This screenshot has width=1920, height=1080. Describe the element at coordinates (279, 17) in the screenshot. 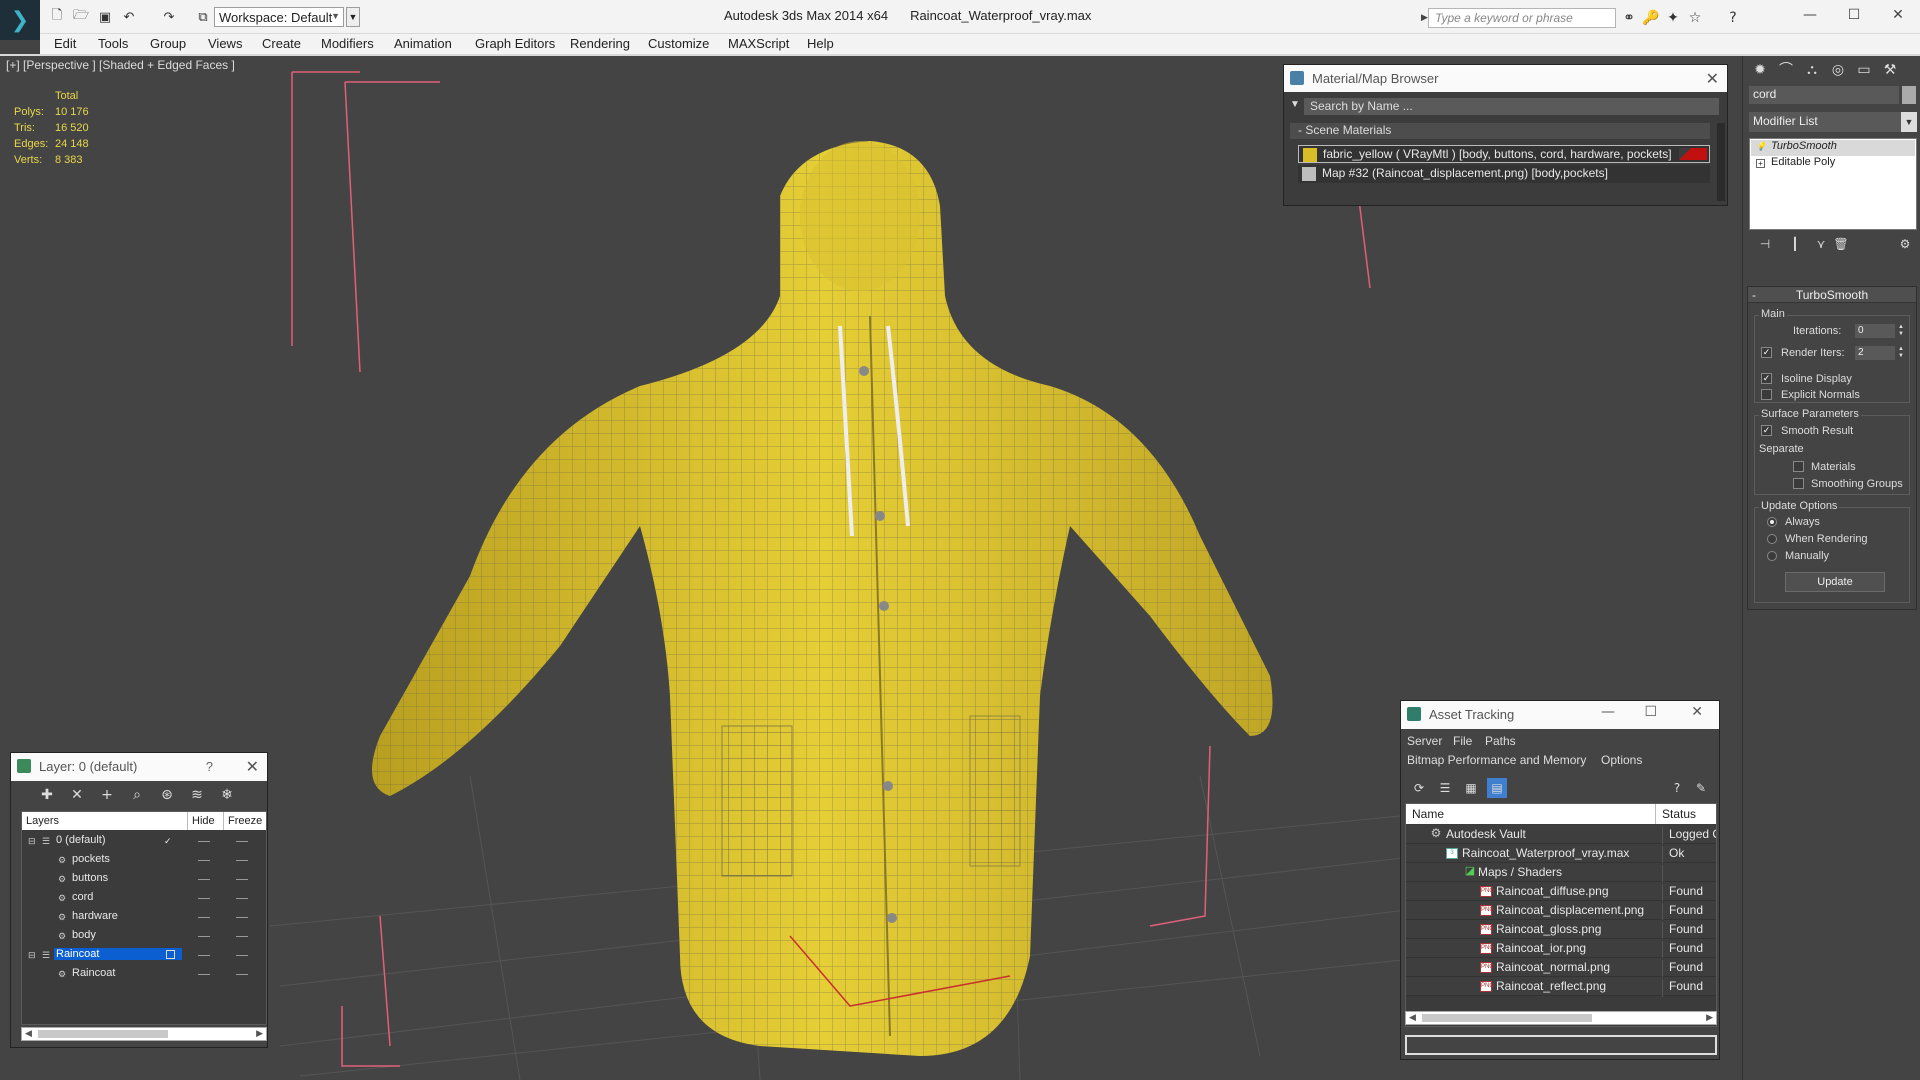

I see `workspace-dropdown: Workspace: Default ▼` at that location.